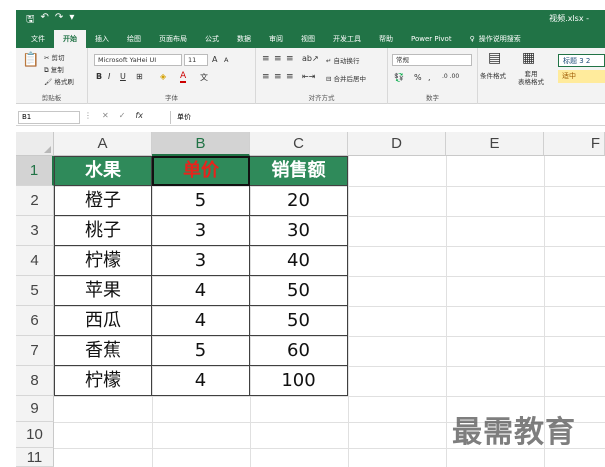 Image resolution: width=605 pixels, height=467 pixels. What do you see at coordinates (399, 77) in the screenshot?
I see `currency-icon: 💱` at bounding box center [399, 77].